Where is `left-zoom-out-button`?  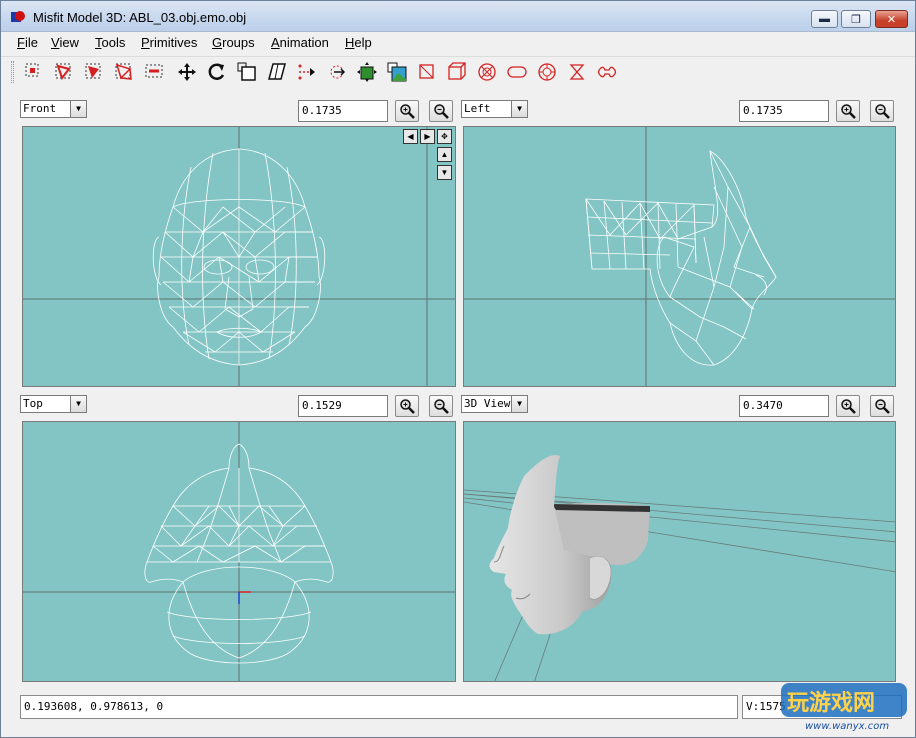 left-zoom-out-button is located at coordinates (882, 111).